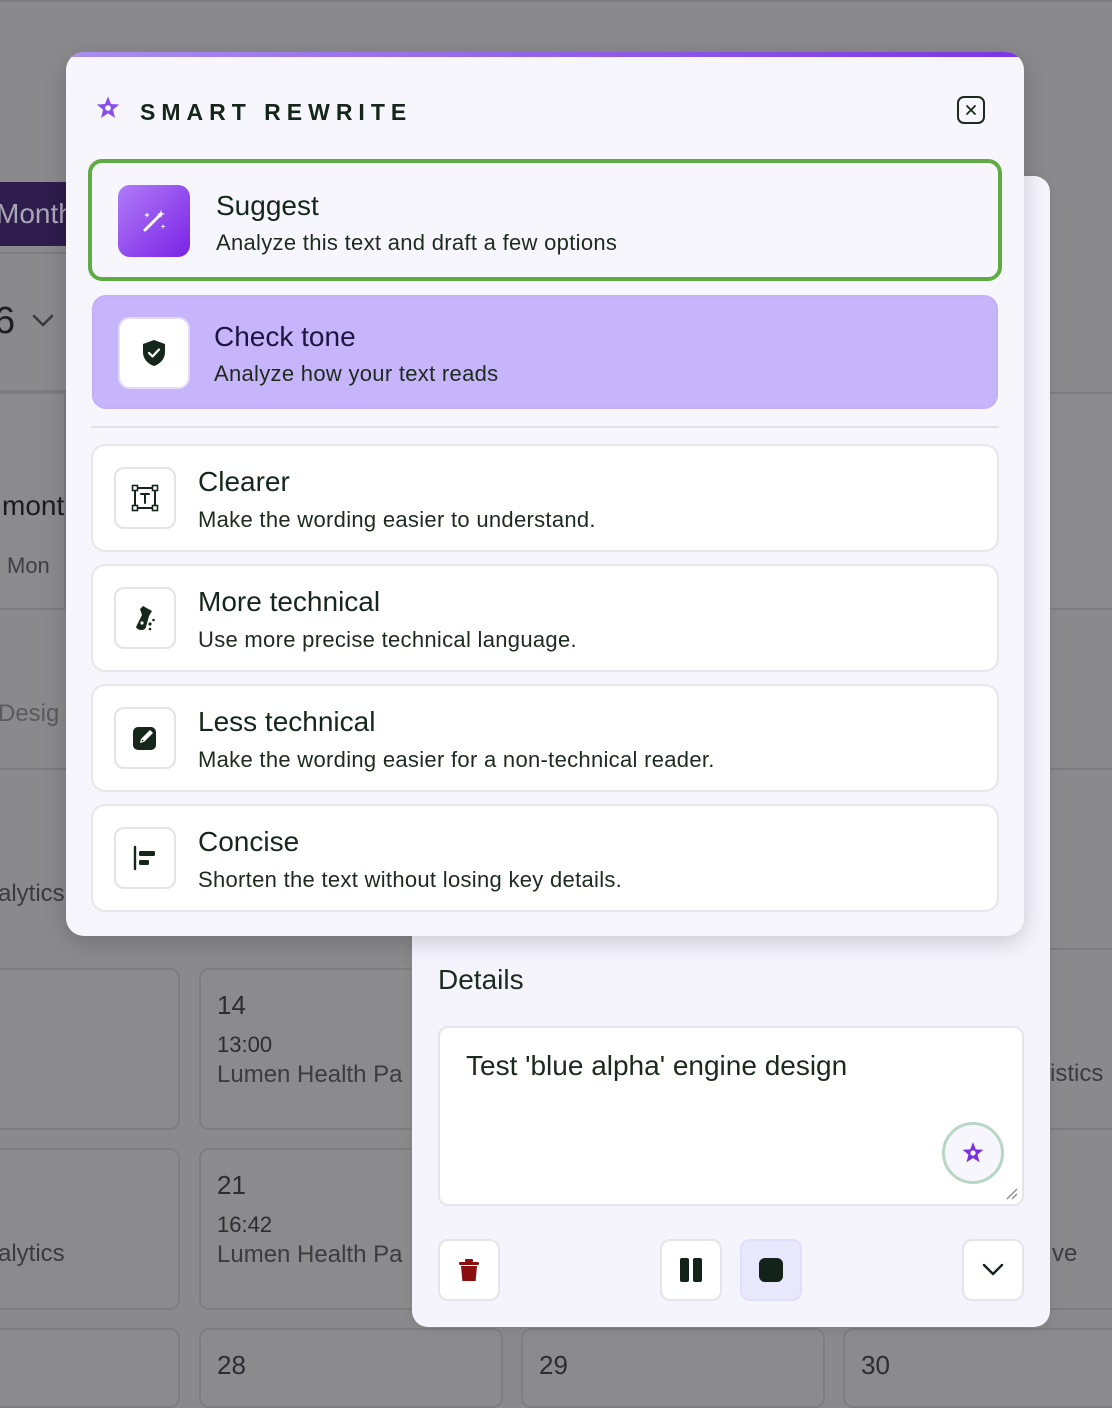 Image resolution: width=1112 pixels, height=1408 pixels. I want to click on event-time: 13:00, so click(245, 1044).